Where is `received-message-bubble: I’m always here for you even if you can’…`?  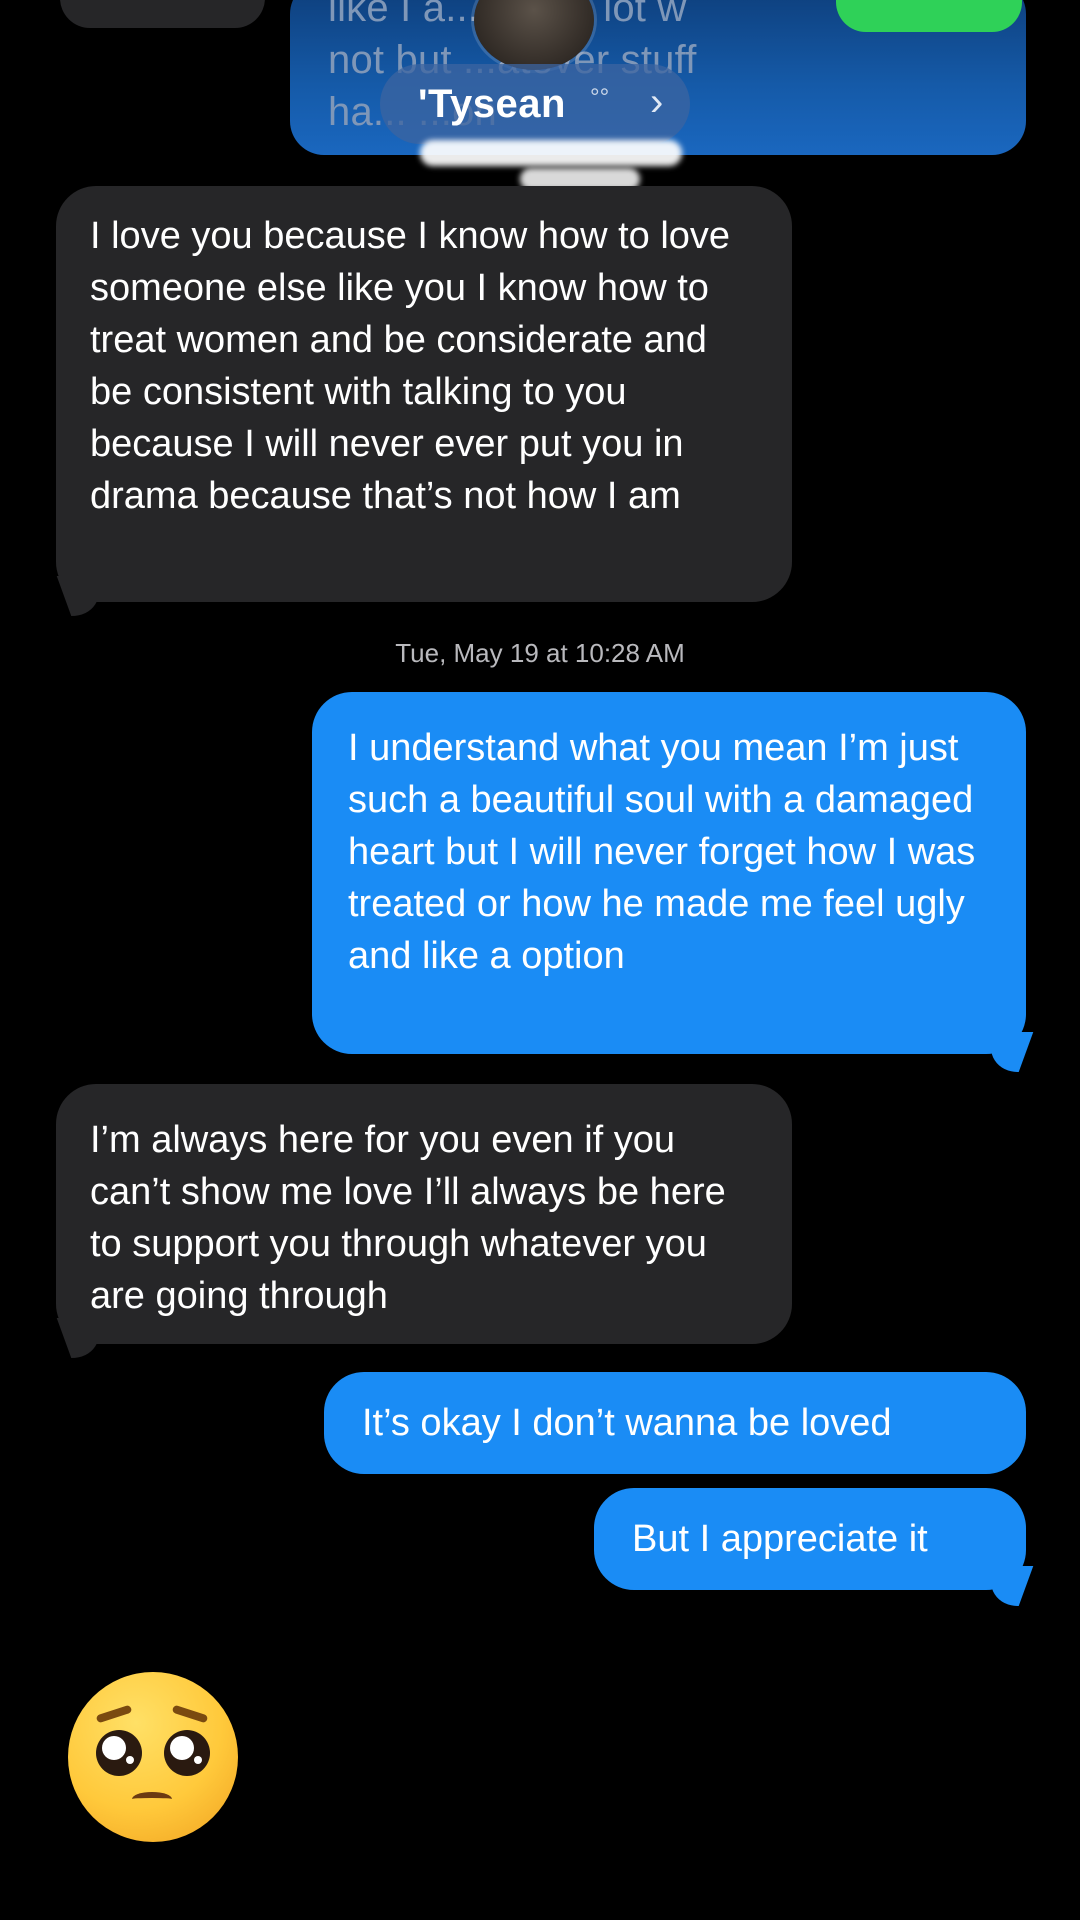 received-message-bubble: I’m always here for you even if you can’… is located at coordinates (424, 1214).